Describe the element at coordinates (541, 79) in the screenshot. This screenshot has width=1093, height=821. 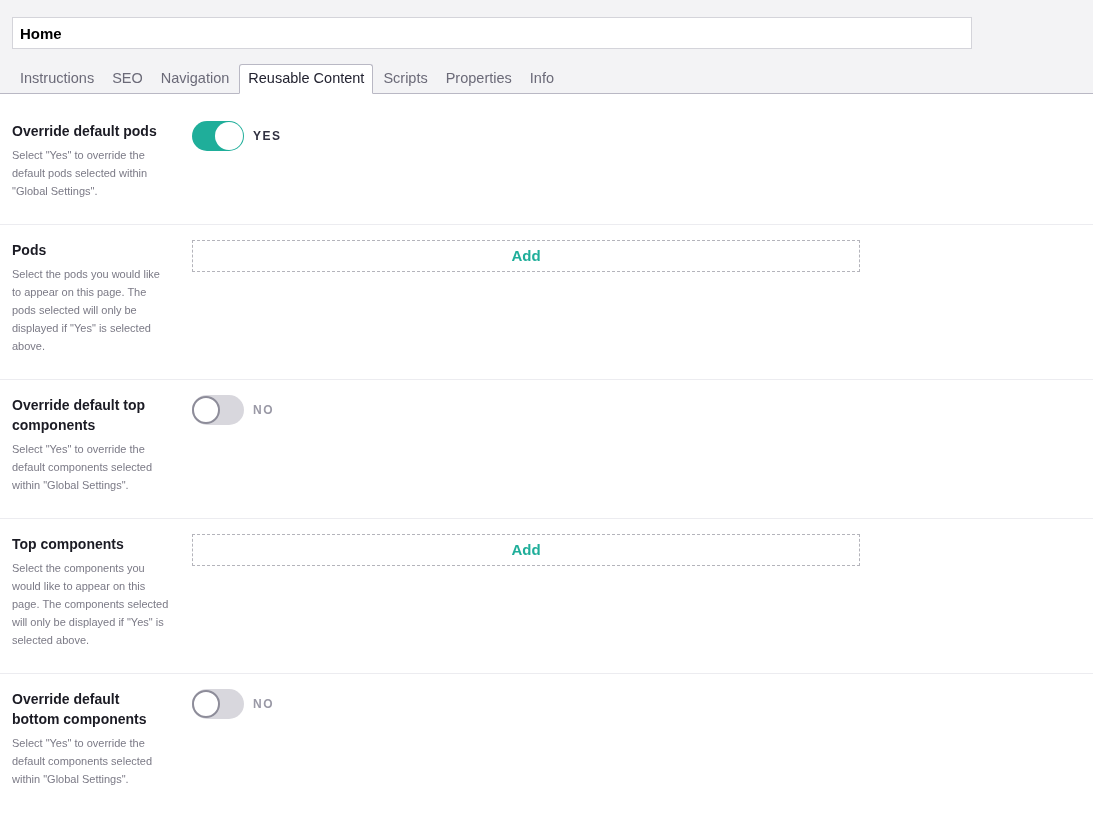
I see `tab: Info` at that location.